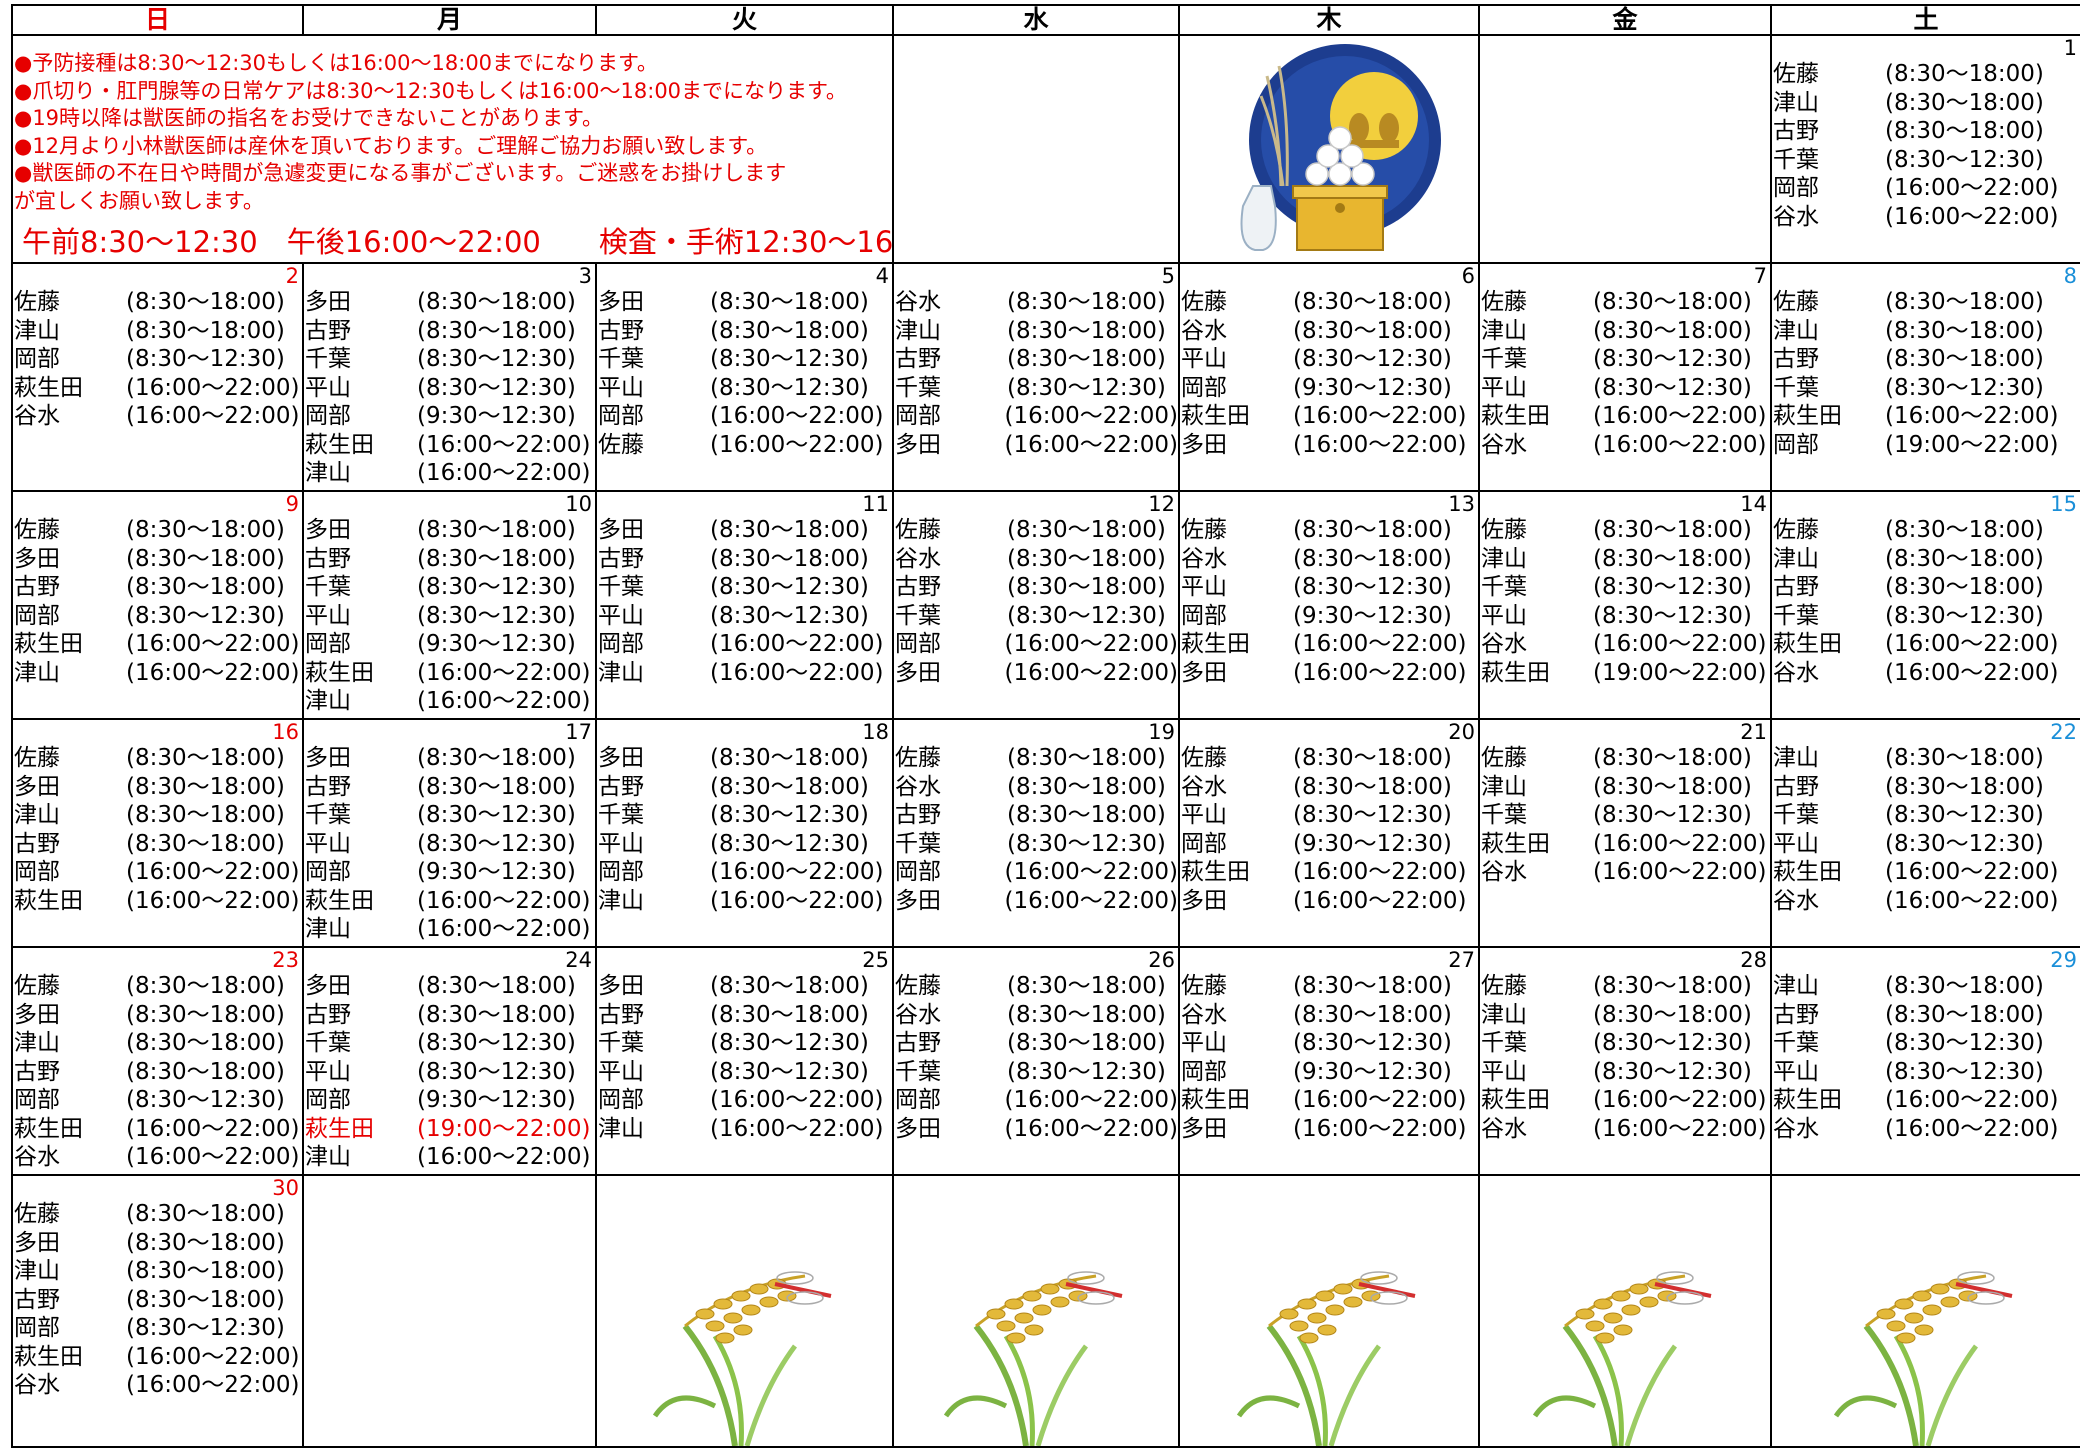  What do you see at coordinates (1972, 444) in the screenshot?
I see `shift-time: (19:00～22:00)` at bounding box center [1972, 444].